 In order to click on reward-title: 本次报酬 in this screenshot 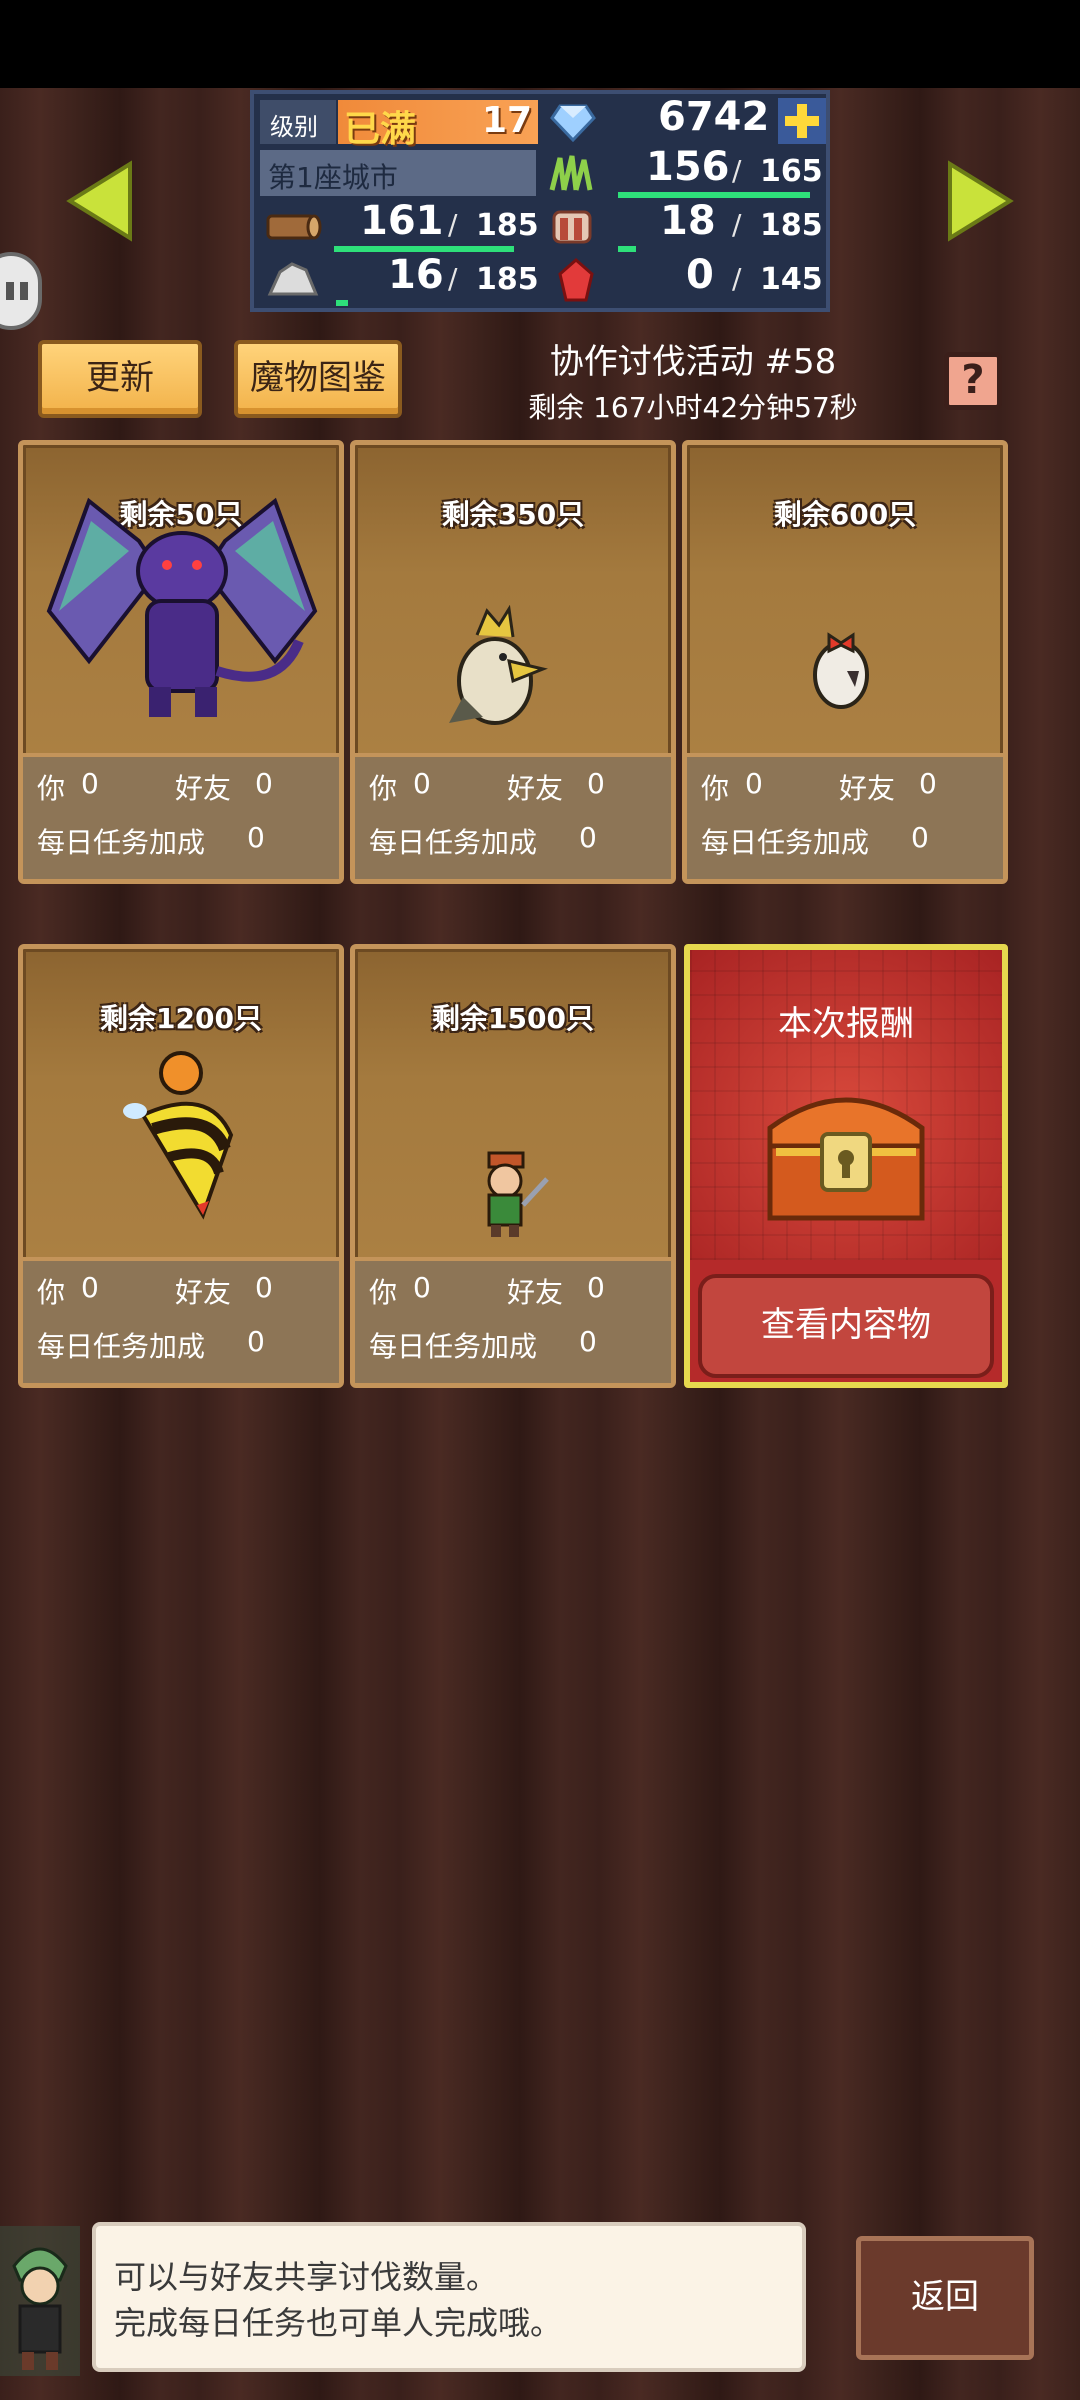, I will do `click(846, 1024)`.